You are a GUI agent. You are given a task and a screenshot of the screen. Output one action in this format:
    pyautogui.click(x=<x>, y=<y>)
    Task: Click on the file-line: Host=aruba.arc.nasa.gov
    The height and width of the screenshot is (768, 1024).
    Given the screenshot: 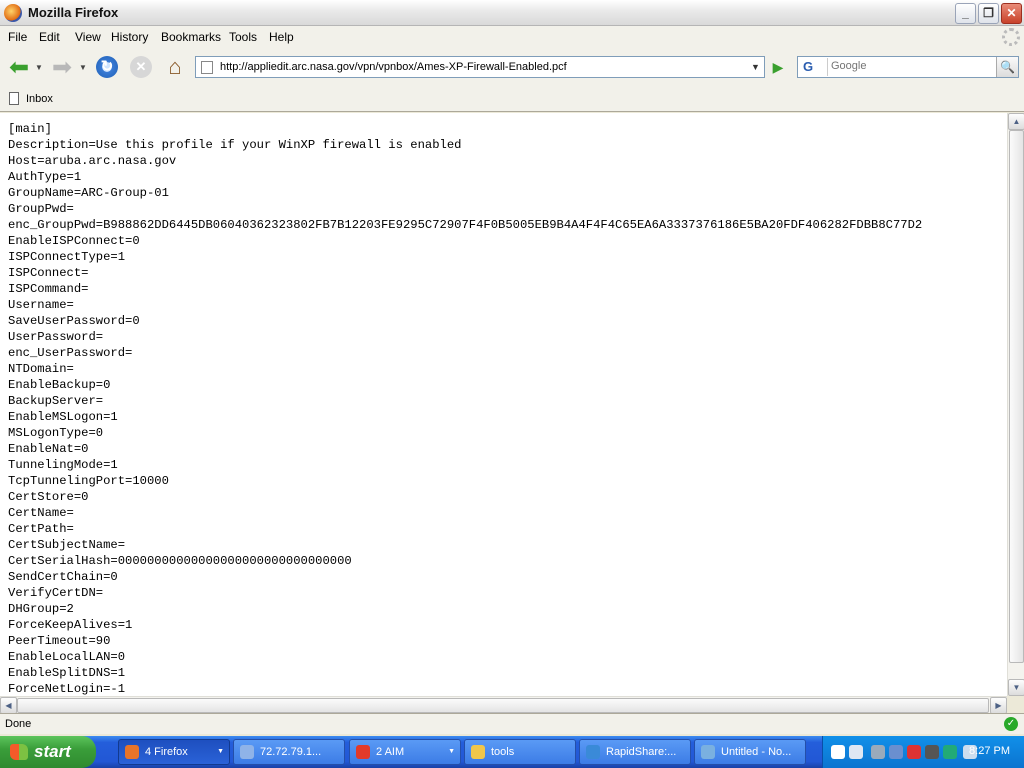 What is the action you would take?
    pyautogui.click(x=92, y=161)
    